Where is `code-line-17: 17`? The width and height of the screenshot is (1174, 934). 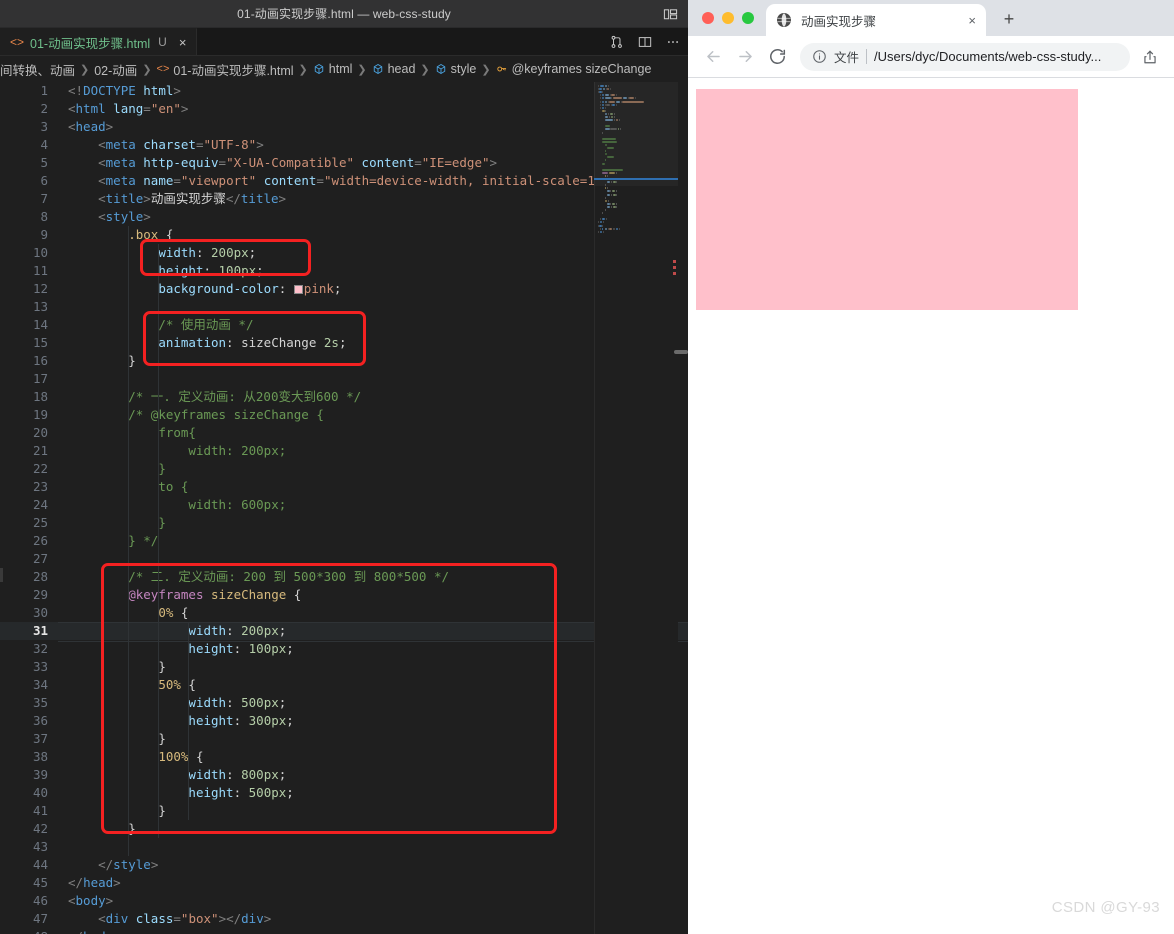
code-line-17: 17 is located at coordinates (344, 379).